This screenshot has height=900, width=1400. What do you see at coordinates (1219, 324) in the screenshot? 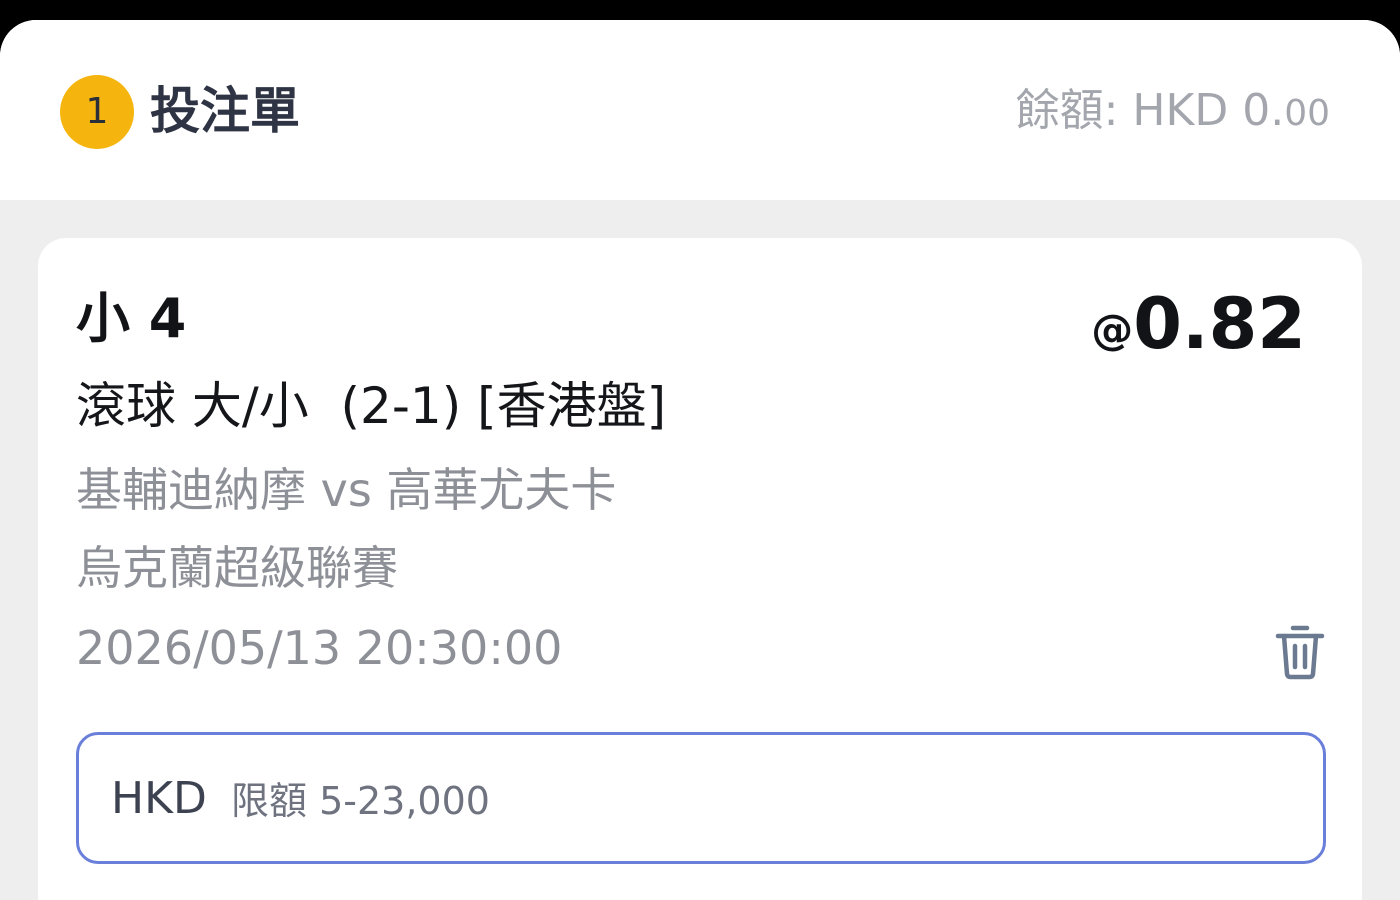
I see `odds-value: 0.82` at bounding box center [1219, 324].